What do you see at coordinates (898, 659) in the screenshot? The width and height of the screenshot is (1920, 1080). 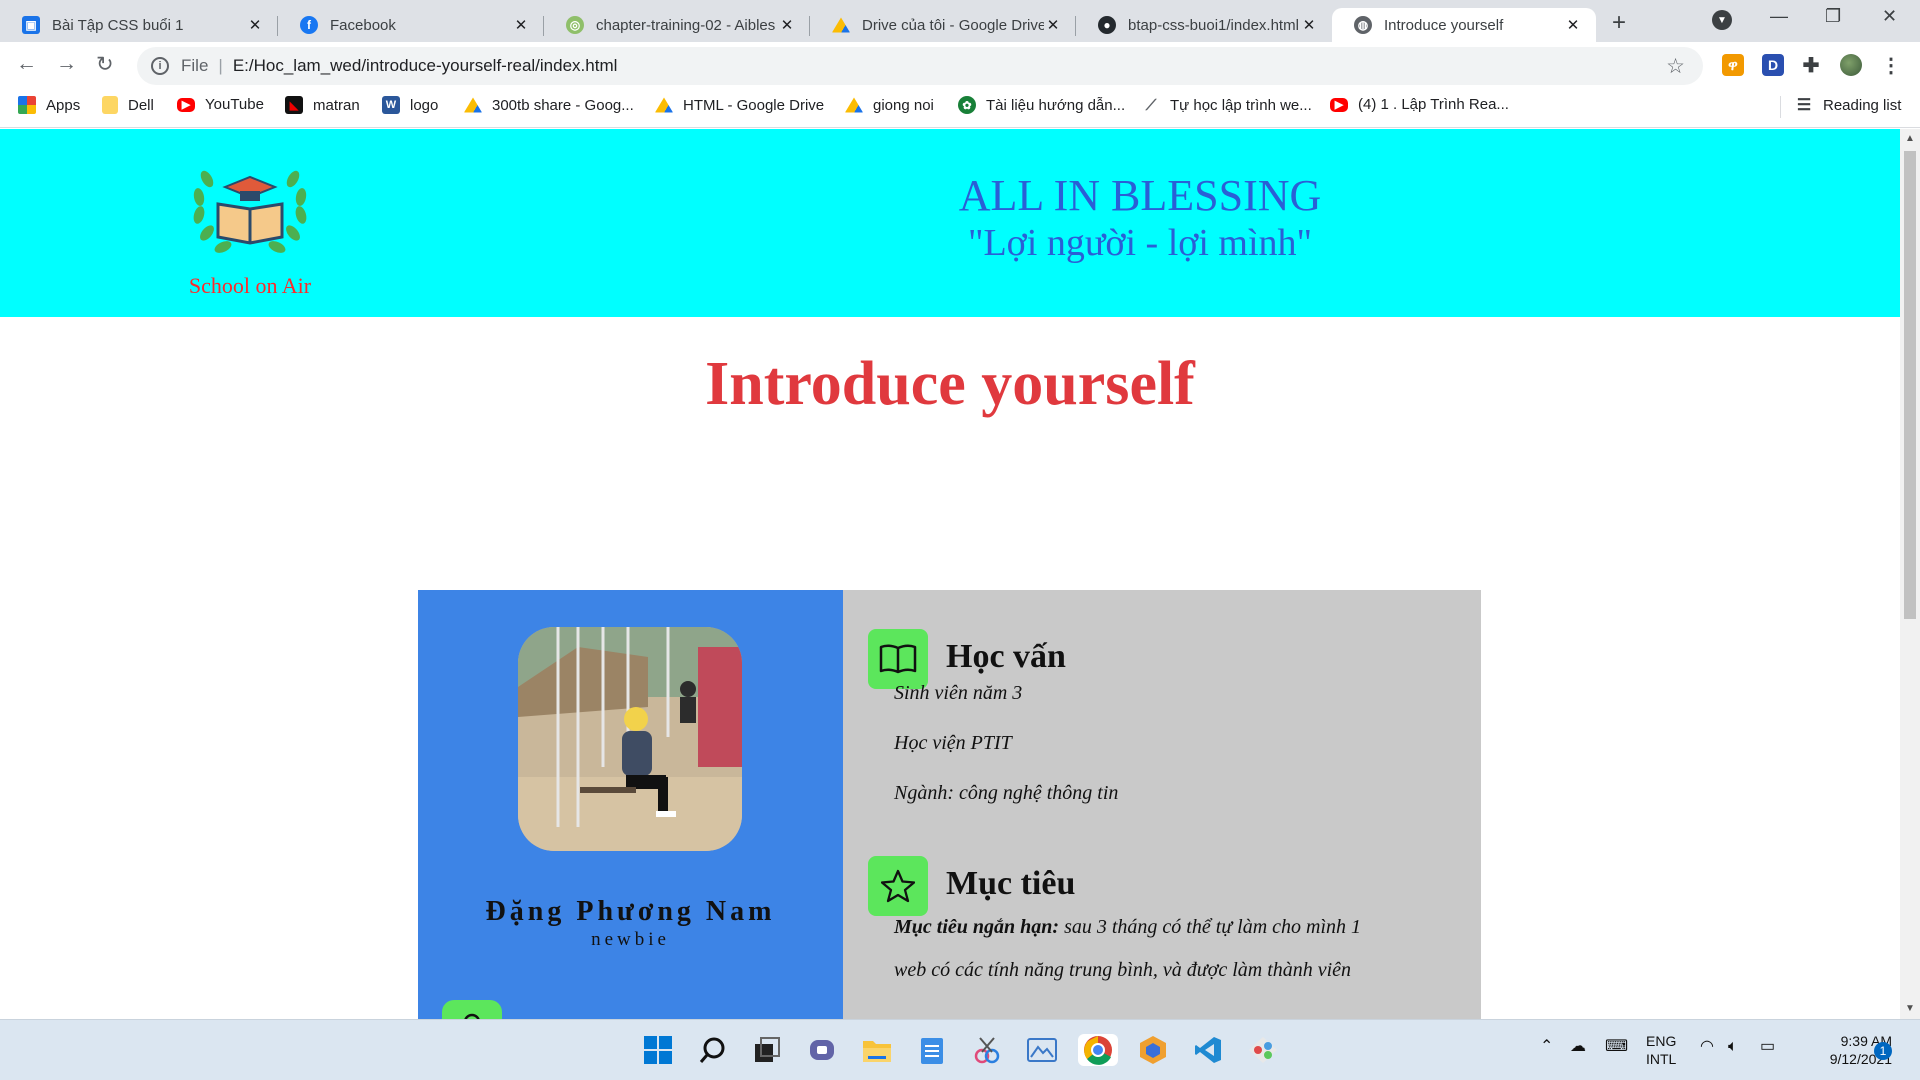 I see `book-icon` at bounding box center [898, 659].